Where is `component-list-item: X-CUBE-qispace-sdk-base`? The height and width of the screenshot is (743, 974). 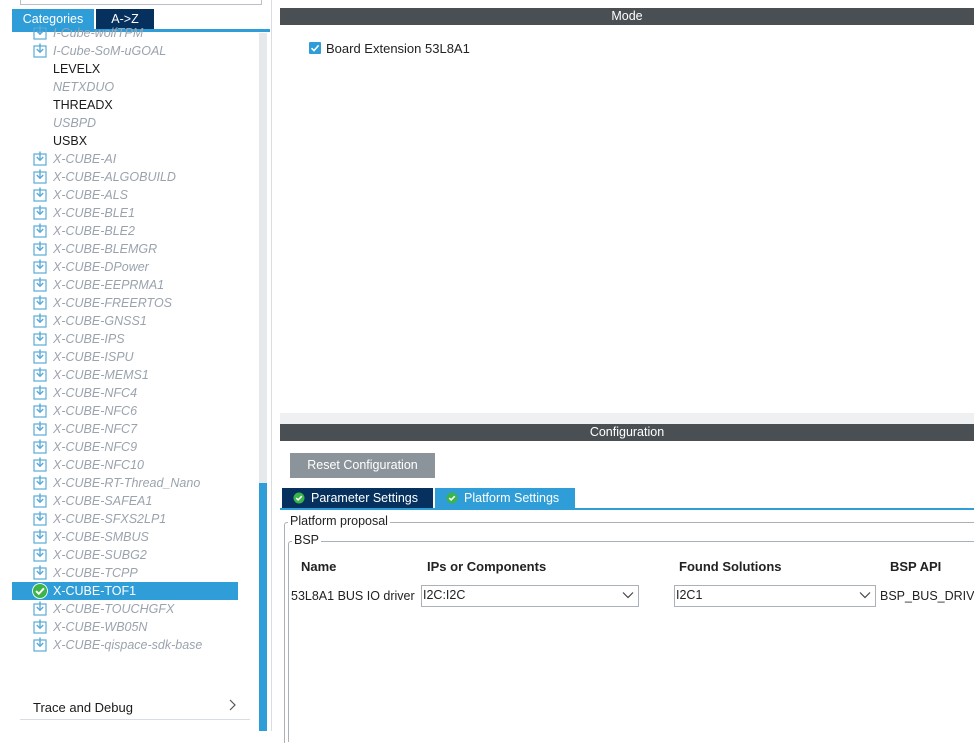
component-list-item: X-CUBE-qispace-sdk-base is located at coordinates (125, 645).